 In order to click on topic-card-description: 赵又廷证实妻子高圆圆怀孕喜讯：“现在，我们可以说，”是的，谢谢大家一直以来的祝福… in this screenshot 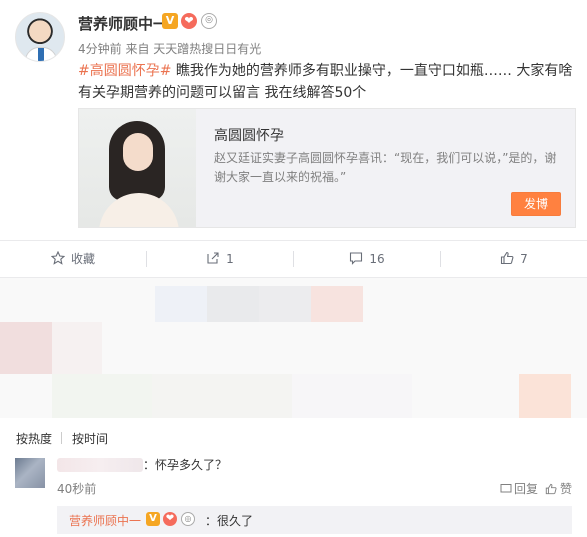, I will do `click(385, 167)`.